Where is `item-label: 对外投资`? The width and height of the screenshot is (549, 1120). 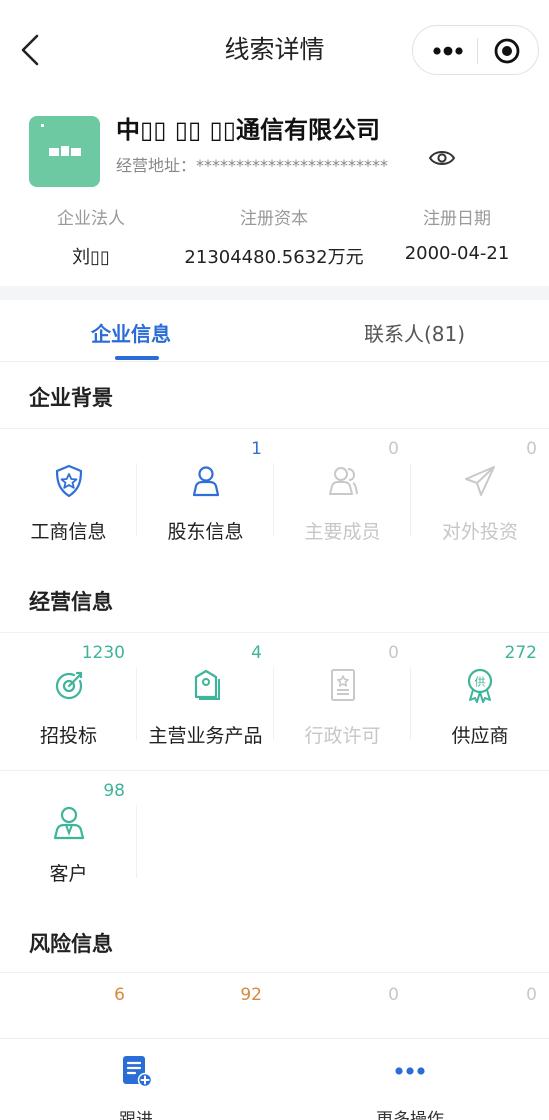 item-label: 对外投资 is located at coordinates (479, 532).